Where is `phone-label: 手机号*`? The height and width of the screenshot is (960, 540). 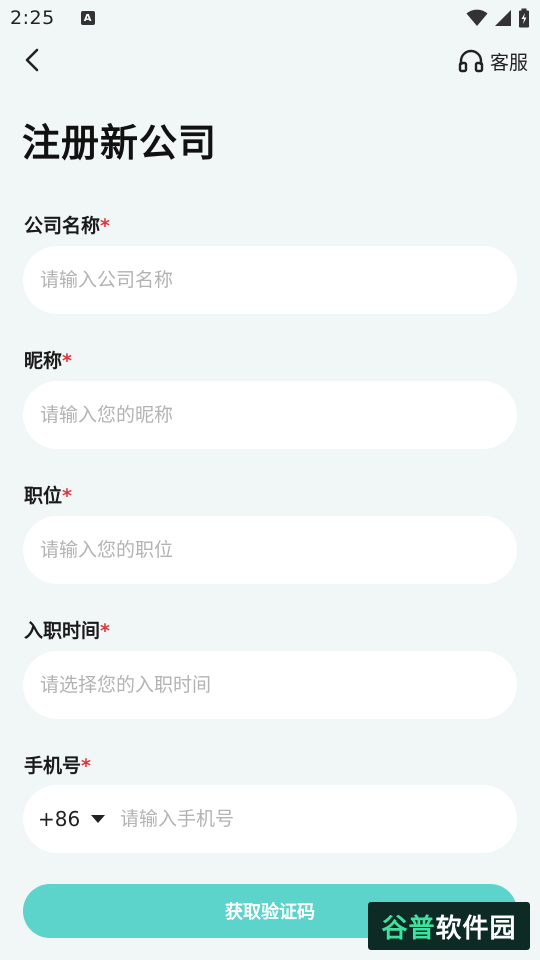 phone-label: 手机号* is located at coordinates (57, 764).